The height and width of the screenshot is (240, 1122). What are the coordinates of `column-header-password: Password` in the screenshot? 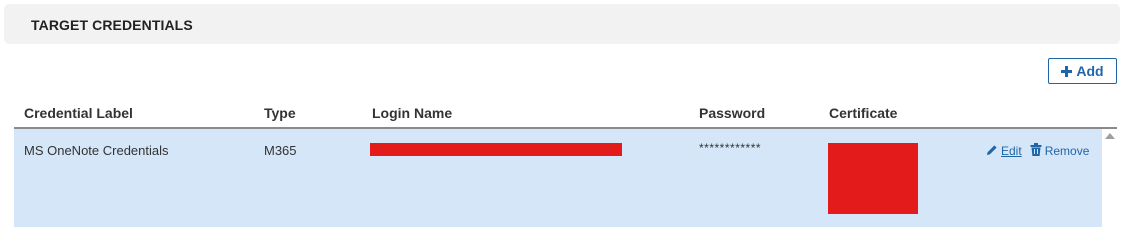 It's located at (732, 113).